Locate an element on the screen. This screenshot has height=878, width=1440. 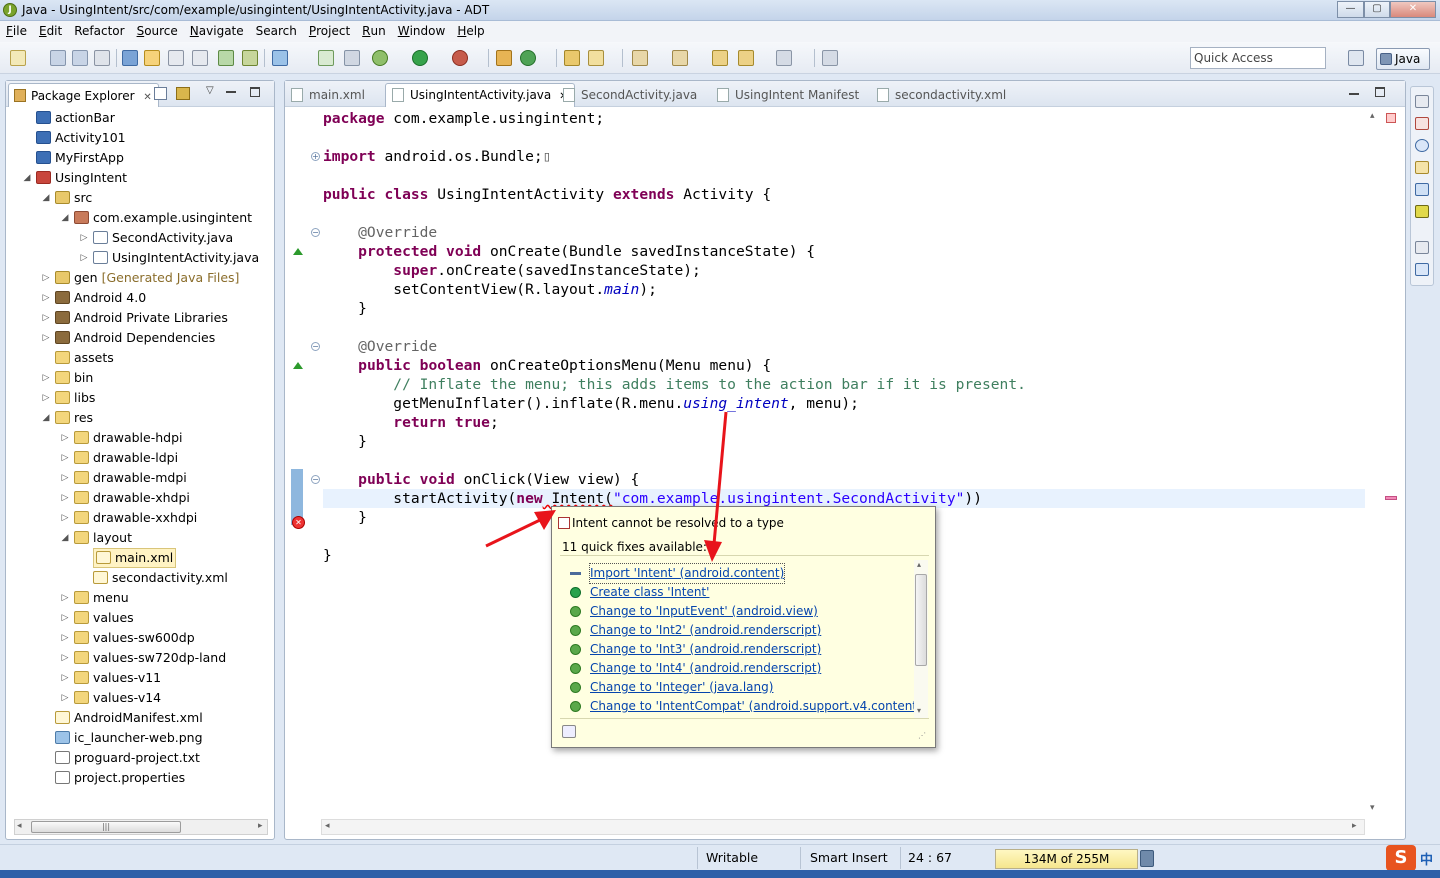
tree-item: AndroidManifest.xml is located at coordinates (129, 718).